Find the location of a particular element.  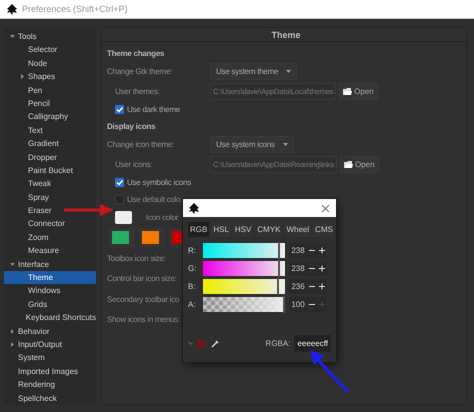

dropdown-value: Use system theme is located at coordinates (247, 71).